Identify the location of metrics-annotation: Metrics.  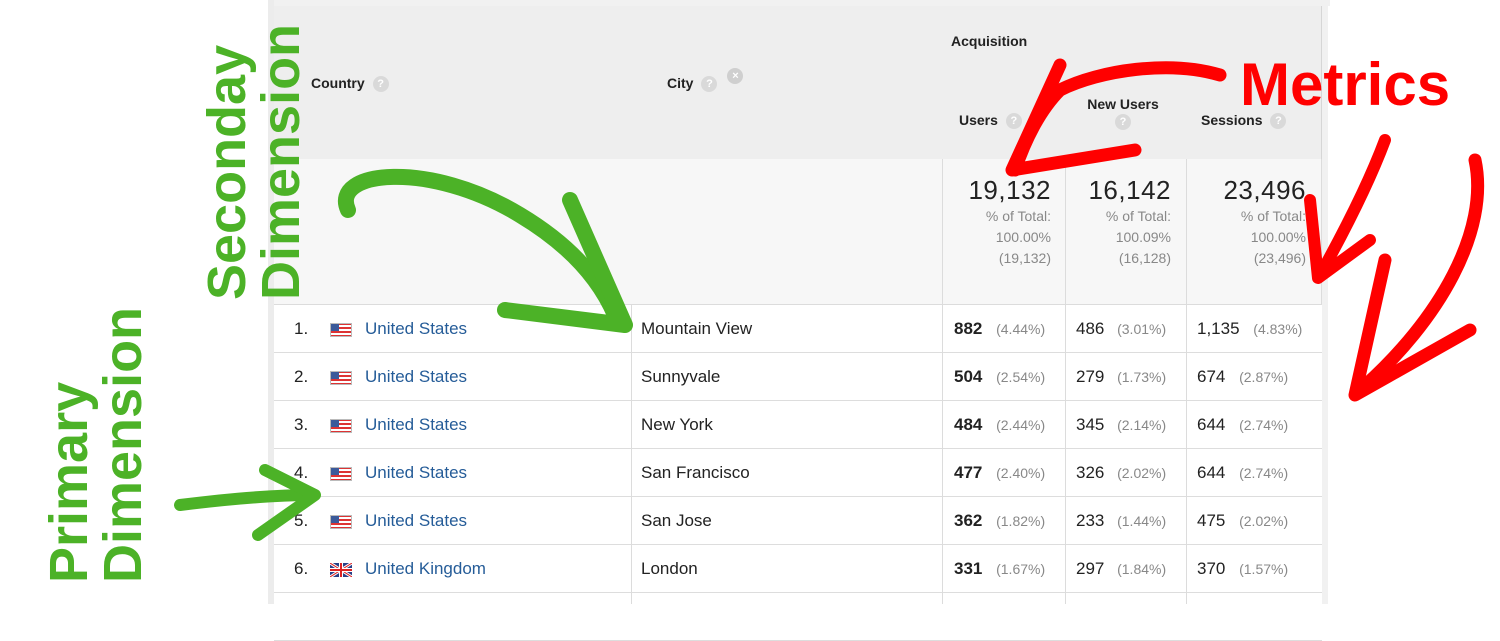
(1345, 84).